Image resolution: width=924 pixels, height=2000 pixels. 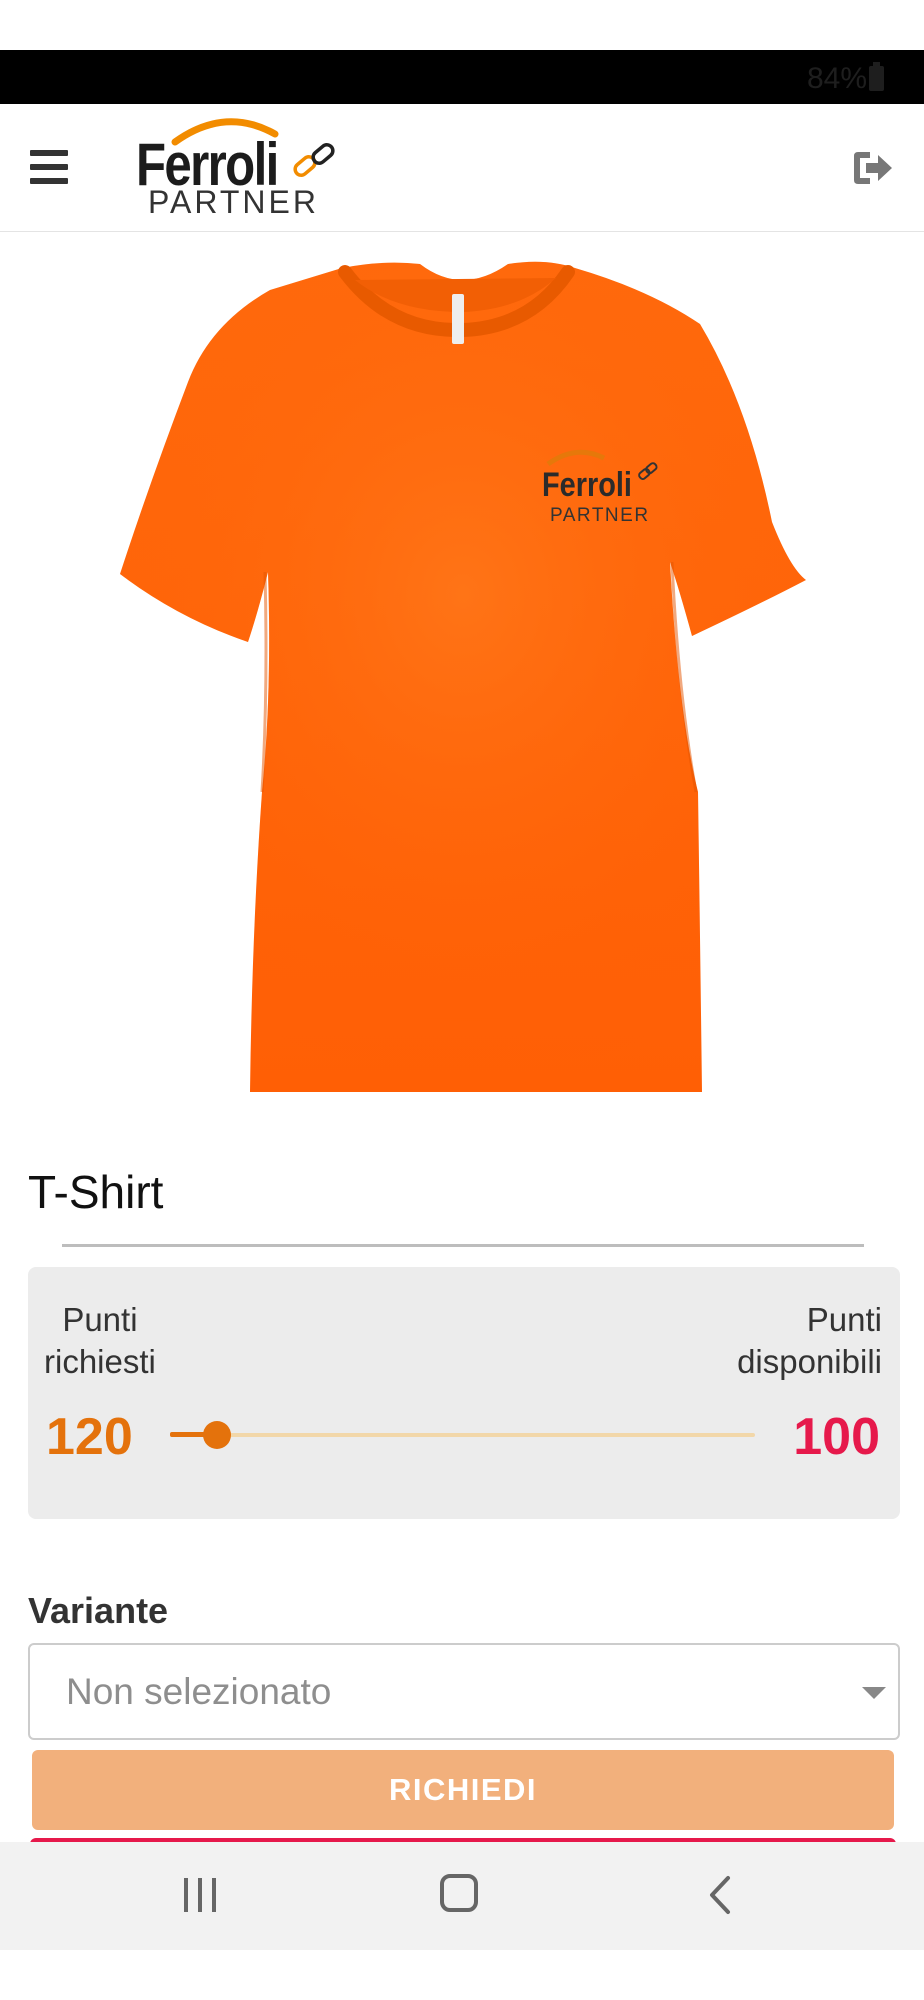 What do you see at coordinates (240, 166) in the screenshot?
I see `ferroli-partner-logo: Ferroli PARTNER` at bounding box center [240, 166].